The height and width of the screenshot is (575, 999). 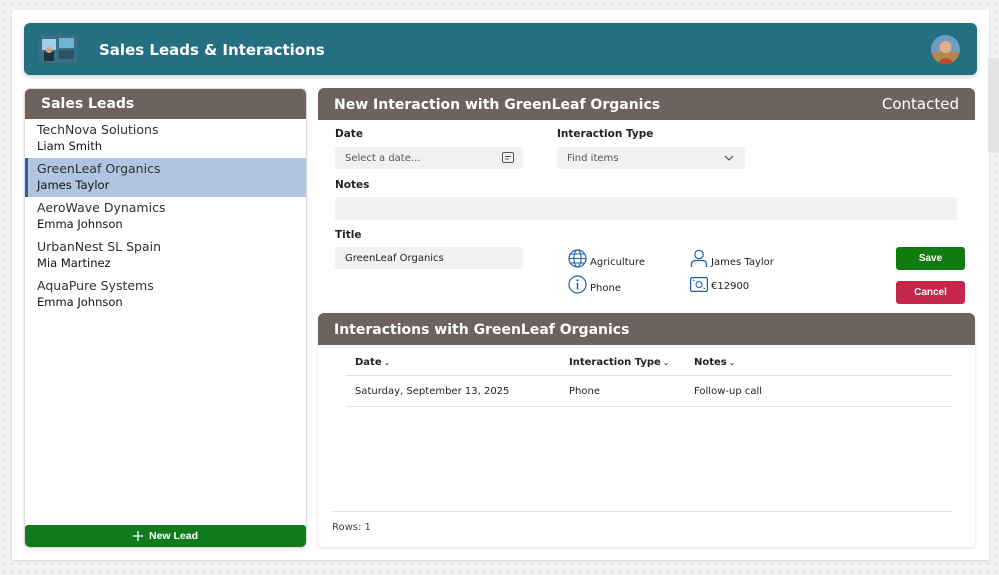 I want to click on cell-type: Phone, so click(x=584, y=391).